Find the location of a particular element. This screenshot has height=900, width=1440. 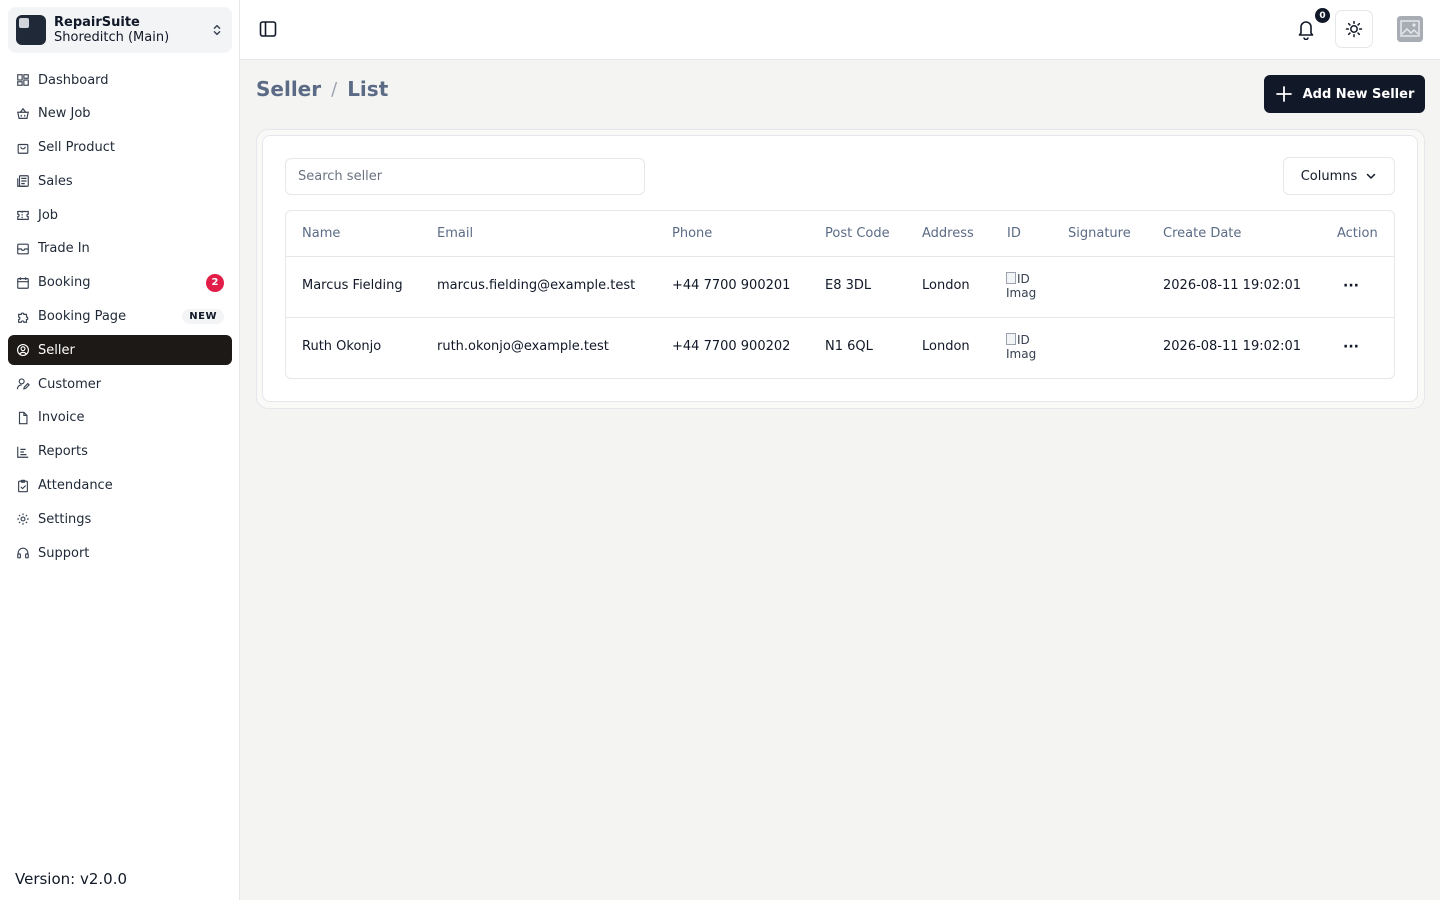

breadcrumb: Seller / List is located at coordinates (322, 89).